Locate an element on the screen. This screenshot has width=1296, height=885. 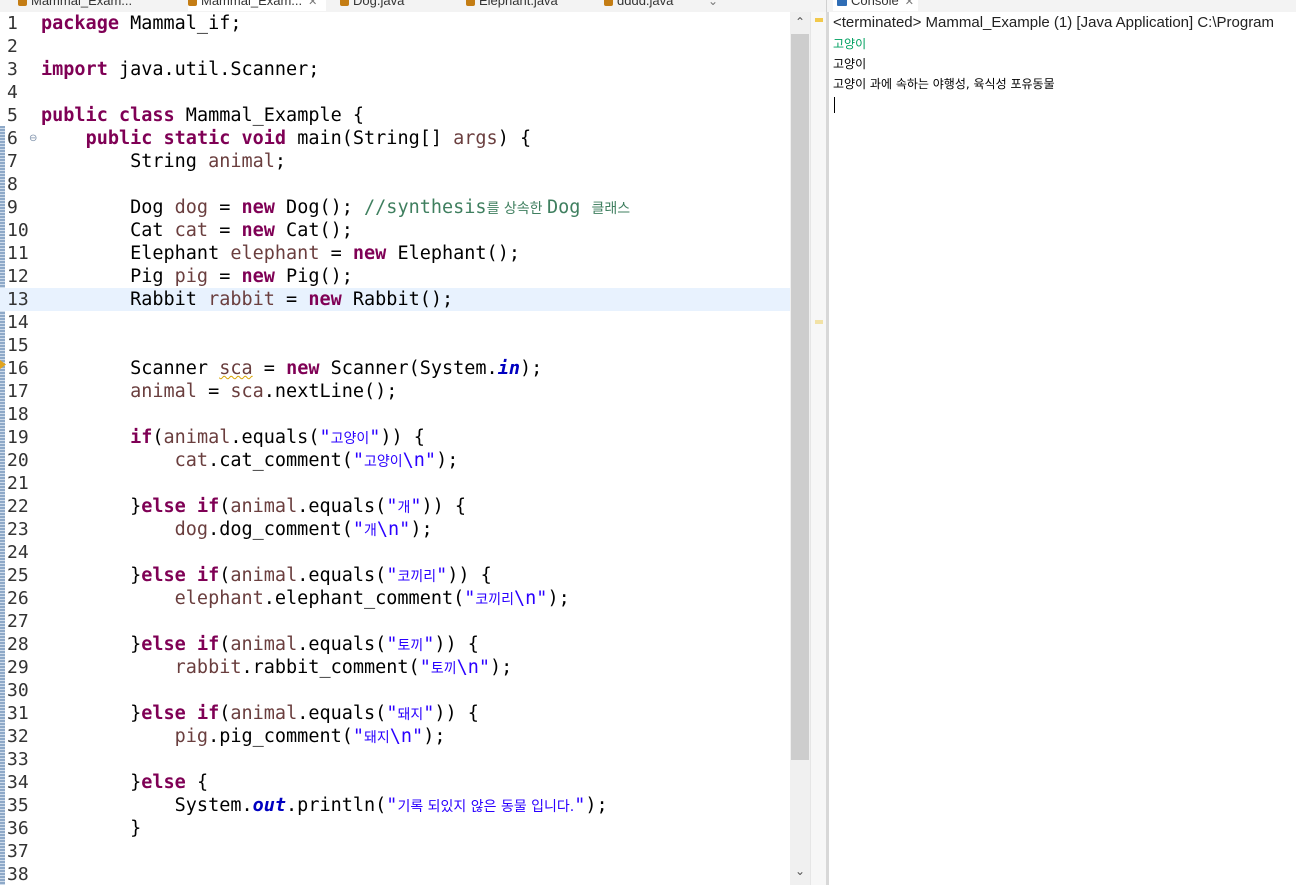
editor-tab: Dog.java is located at coordinates (390, 5).